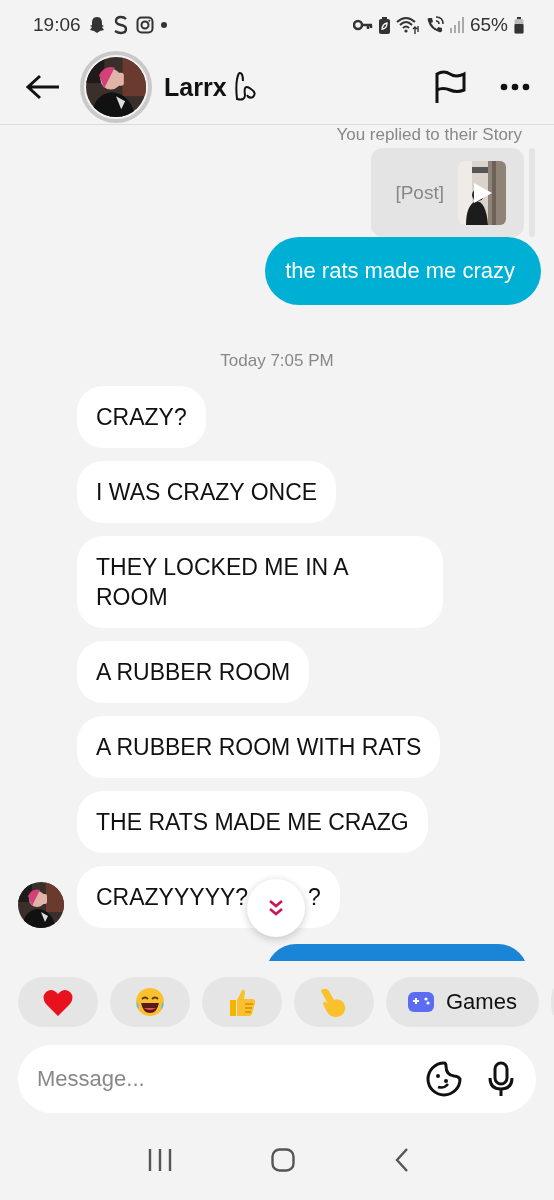 Image resolution: width=554 pixels, height=1200 pixels. I want to click on signal-icon, so click(456, 25).